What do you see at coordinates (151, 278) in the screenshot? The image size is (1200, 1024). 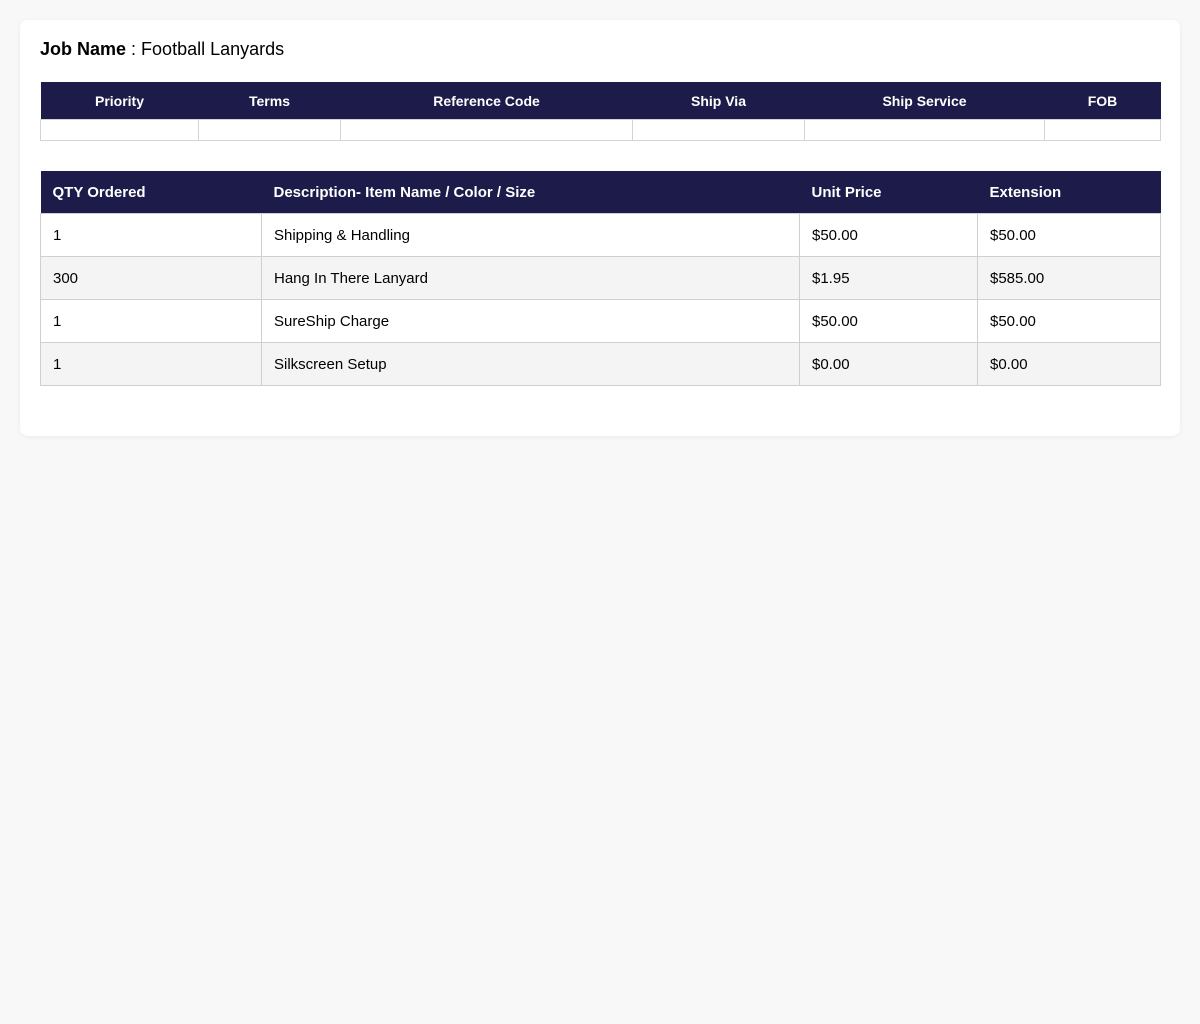 I see `cell-qty: 300` at bounding box center [151, 278].